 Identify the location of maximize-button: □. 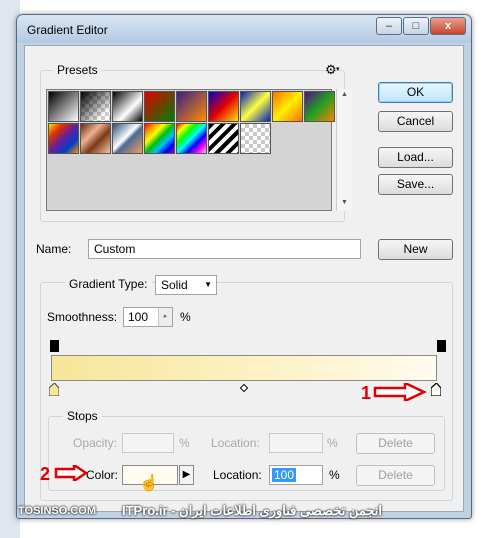
(416, 26).